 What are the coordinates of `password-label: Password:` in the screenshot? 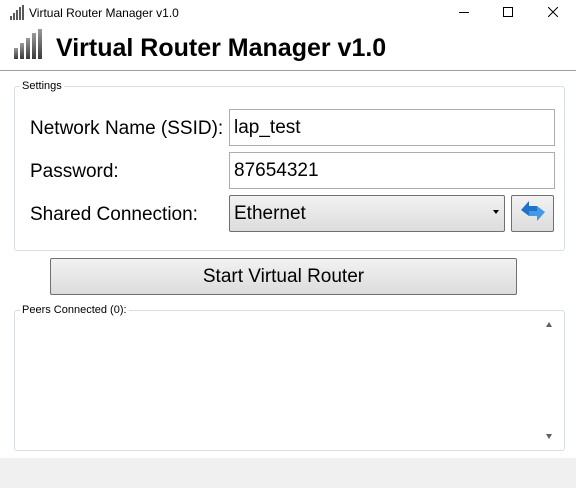 It's located at (74, 171).